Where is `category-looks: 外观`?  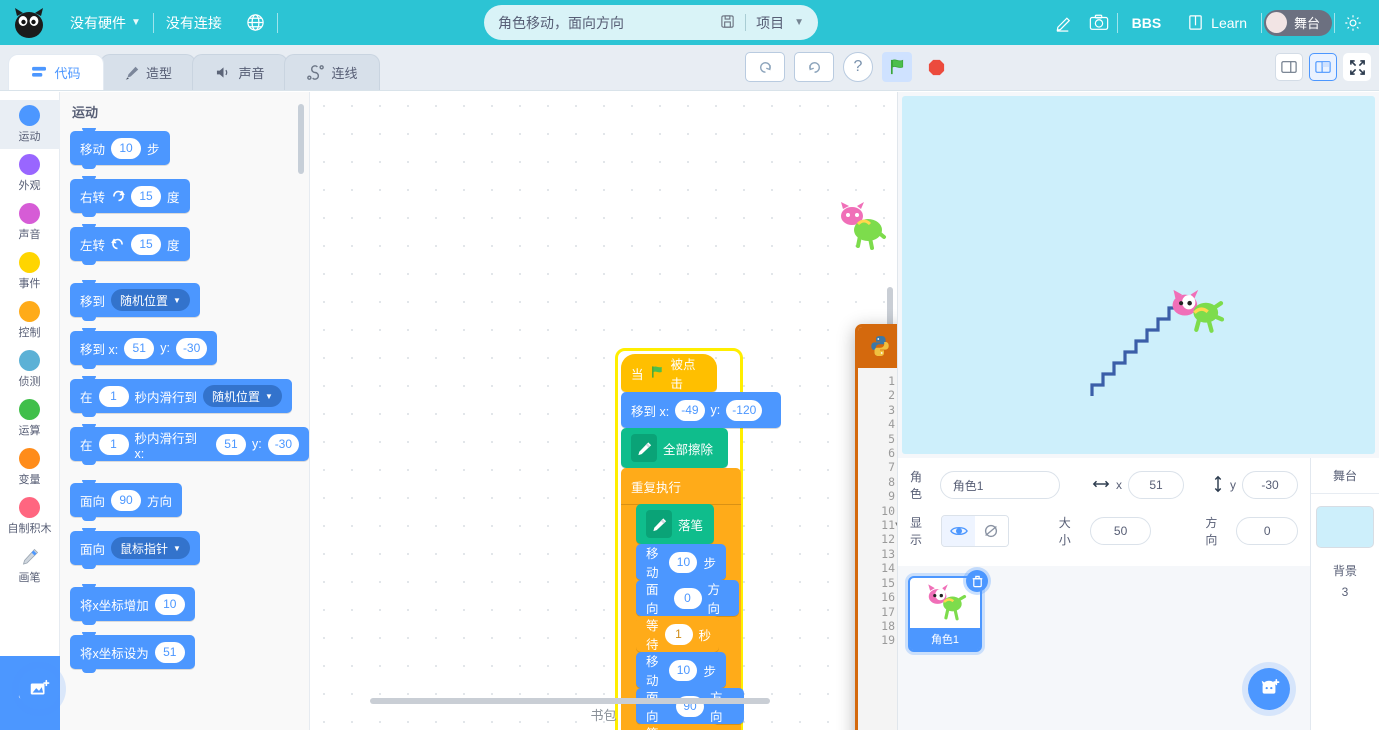
category-looks: 外观 is located at coordinates (30, 173).